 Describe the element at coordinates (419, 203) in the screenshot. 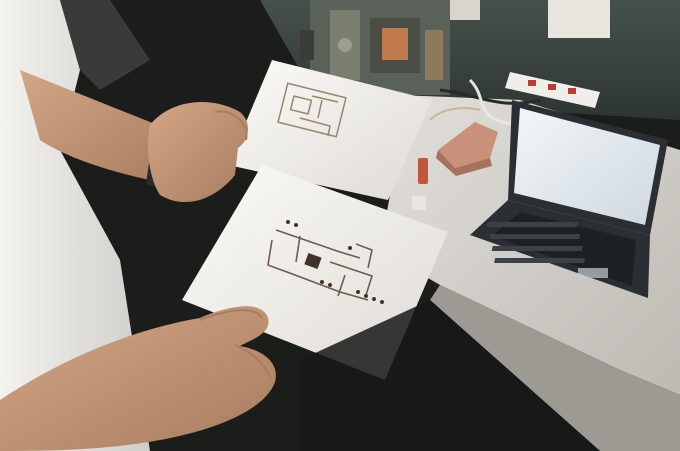

I see `small-box` at that location.